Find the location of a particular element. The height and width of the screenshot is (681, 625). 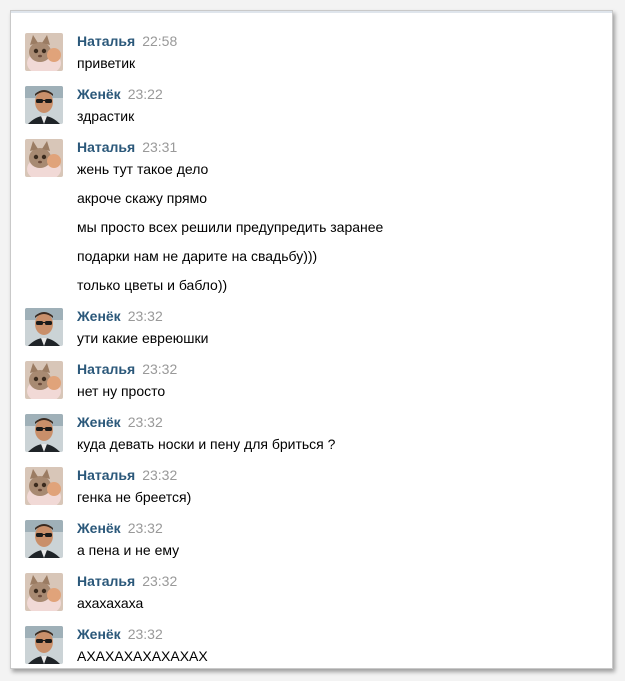

message-text-lines: куда девать носки и пену для бриться ? is located at coordinates (206, 448).